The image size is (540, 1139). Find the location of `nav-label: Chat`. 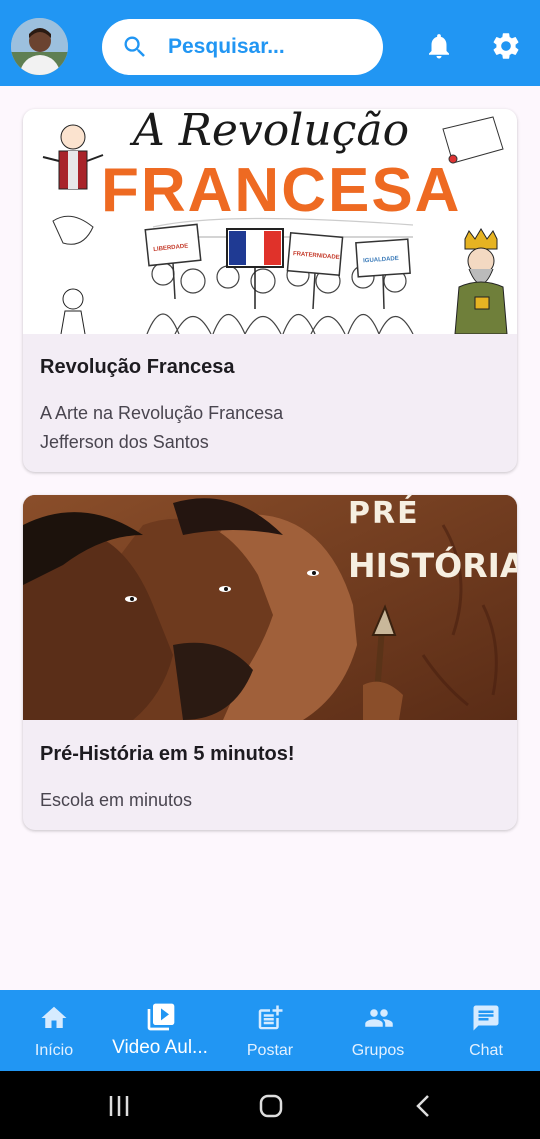

nav-label: Chat is located at coordinates (486, 1051).